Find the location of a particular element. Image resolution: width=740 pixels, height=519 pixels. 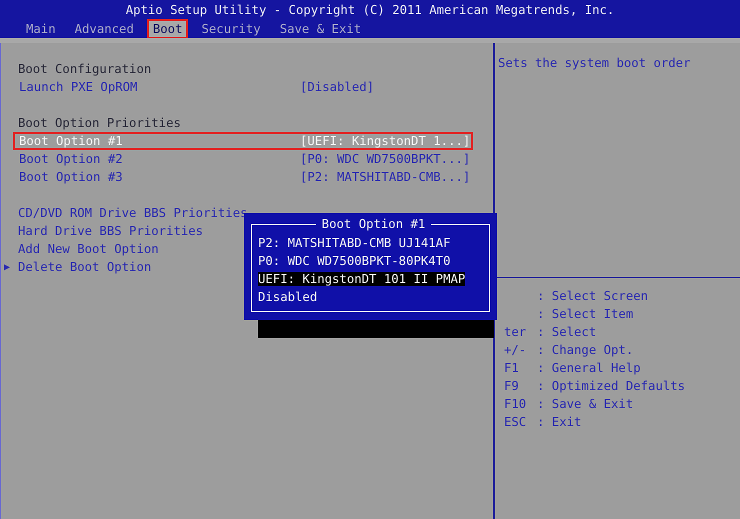

key-label: ter is located at coordinates (515, 332).